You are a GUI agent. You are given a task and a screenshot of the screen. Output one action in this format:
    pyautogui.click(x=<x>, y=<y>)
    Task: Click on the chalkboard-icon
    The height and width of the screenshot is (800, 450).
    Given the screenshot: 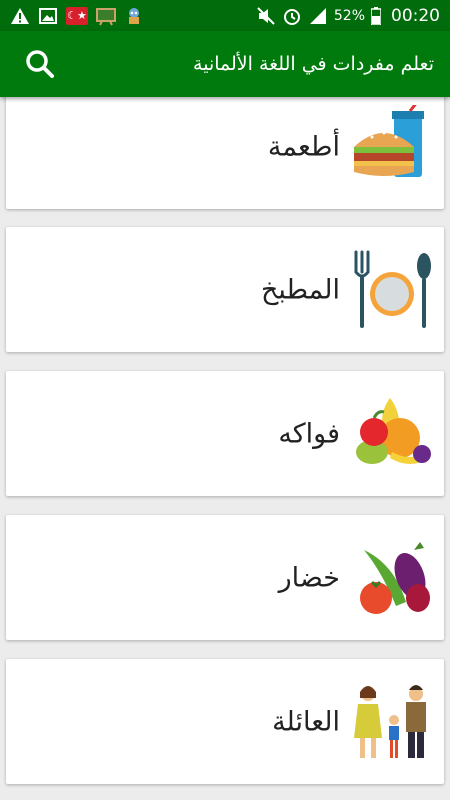 What is the action you would take?
    pyautogui.click(x=106, y=16)
    